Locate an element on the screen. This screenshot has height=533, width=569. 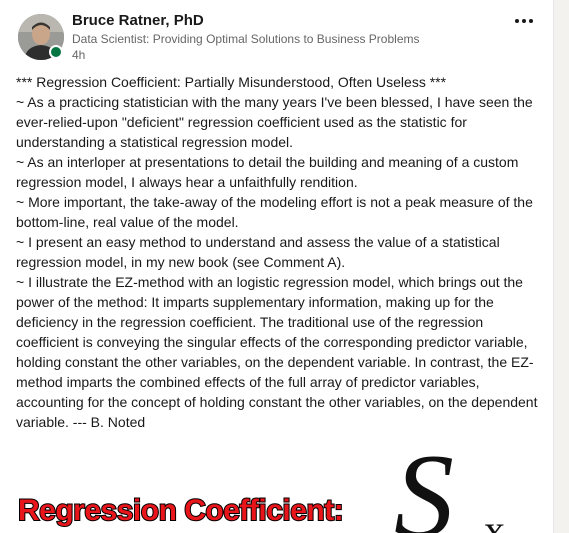
preview-subscript: x is located at coordinates (494, 520).